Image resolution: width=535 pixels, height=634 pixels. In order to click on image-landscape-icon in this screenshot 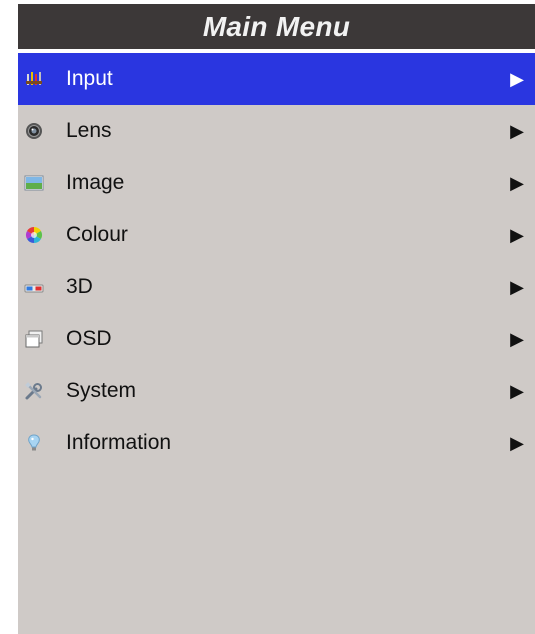, I will do `click(34, 183)`.